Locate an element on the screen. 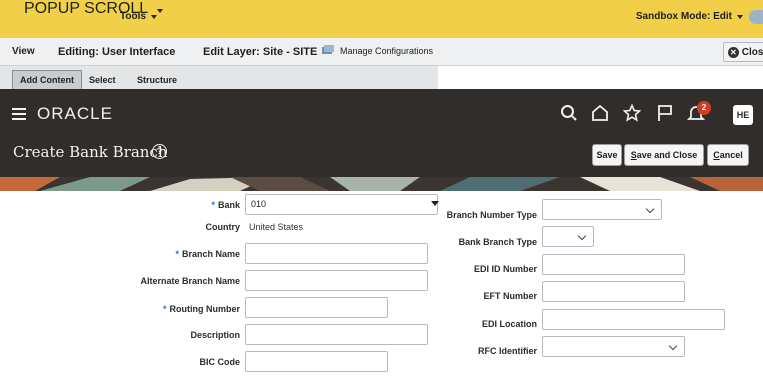  eft-number-label: EFT Number is located at coordinates (510, 296).